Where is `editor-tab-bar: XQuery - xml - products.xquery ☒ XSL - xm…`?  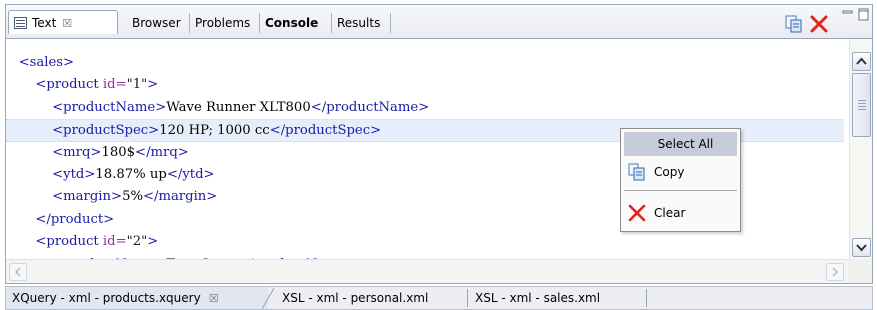
editor-tab-bar: XQuery - xml - products.xquery ☒ XSL - xm… is located at coordinates (439, 298).